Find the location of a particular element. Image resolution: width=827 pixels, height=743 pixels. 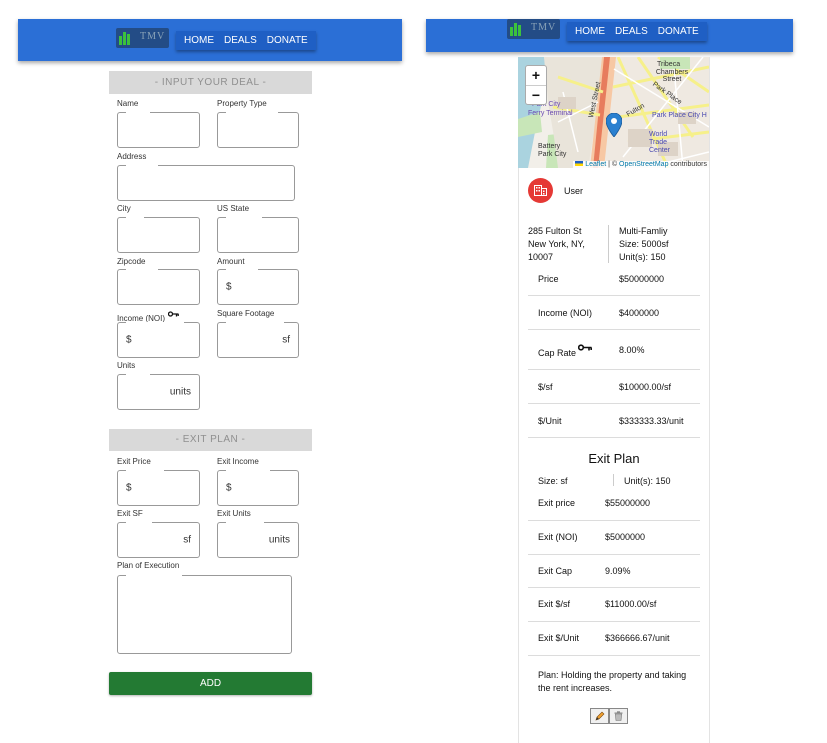

nav-links: HOME DEALS DONATE is located at coordinates (246, 40).